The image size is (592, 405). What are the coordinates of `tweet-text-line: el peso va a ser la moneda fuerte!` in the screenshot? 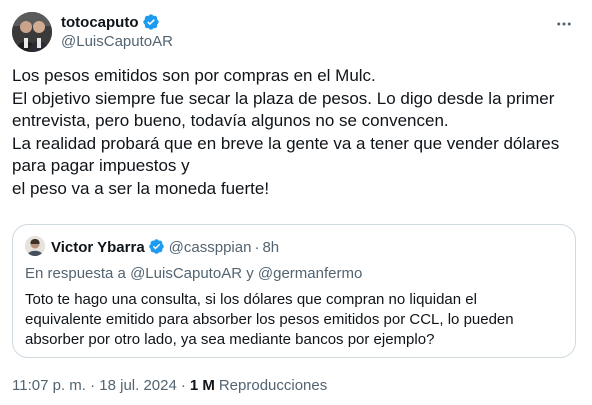 It's located at (141, 188).